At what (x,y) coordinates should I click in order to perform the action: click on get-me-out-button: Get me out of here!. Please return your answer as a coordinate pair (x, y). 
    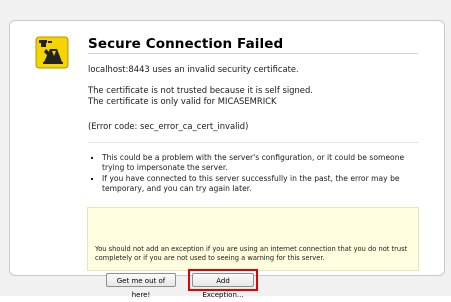
    Looking at the image, I should click on (141, 286).